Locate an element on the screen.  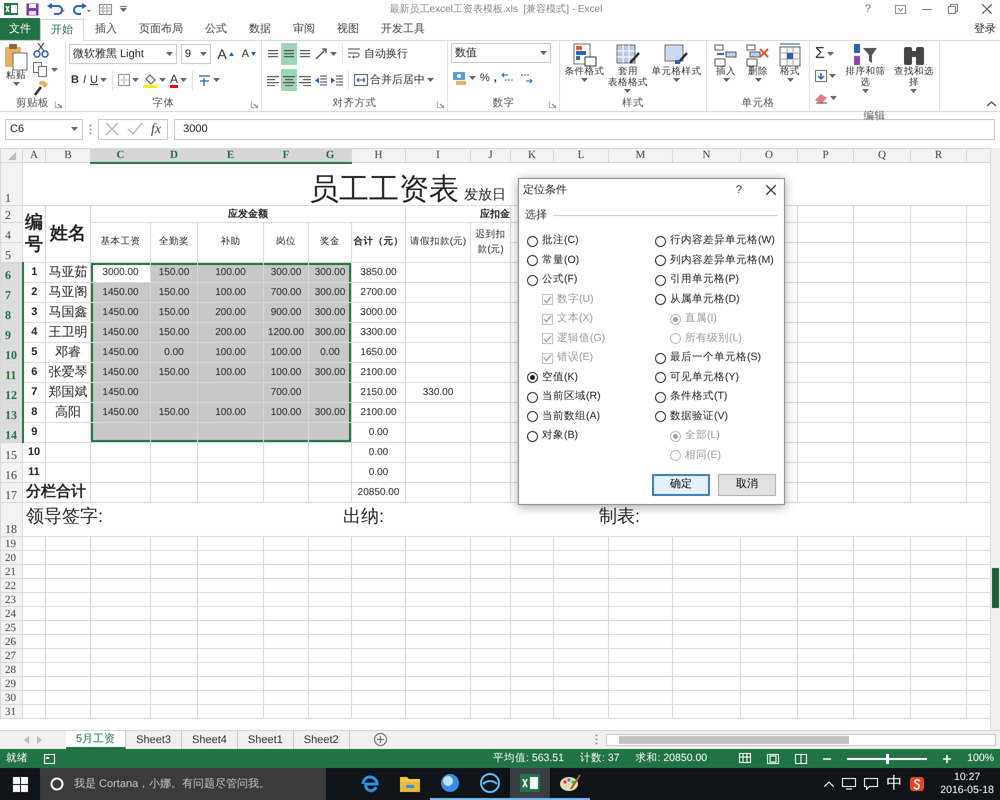
row-header: 22 is located at coordinates (11, 585).